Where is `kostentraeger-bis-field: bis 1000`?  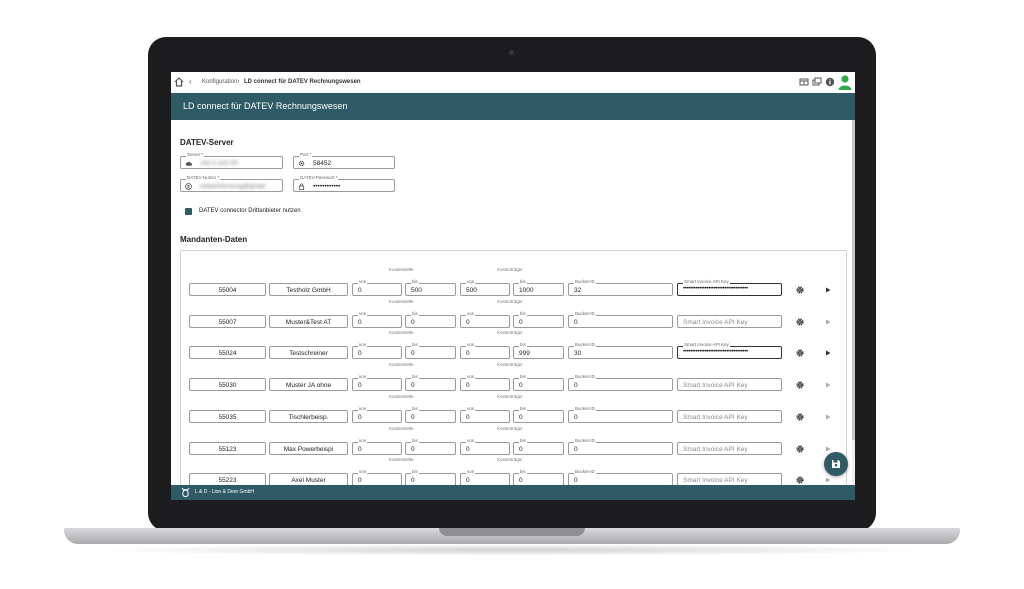
kostentraeger-bis-field: bis 1000 is located at coordinates (538, 287).